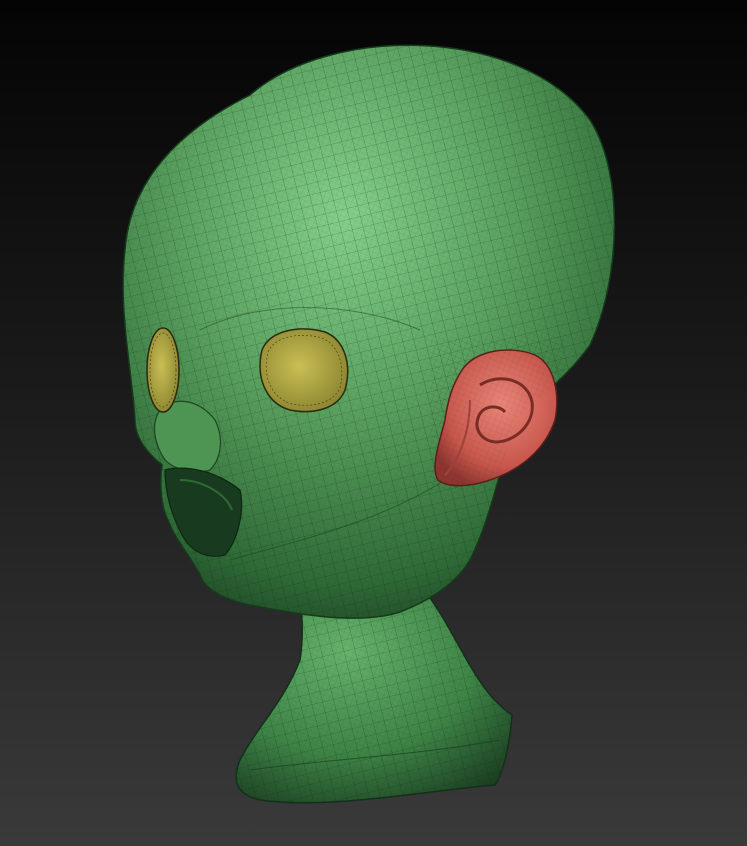 This screenshot has width=747, height=846. I want to click on eye-socket-left, so click(304, 370).